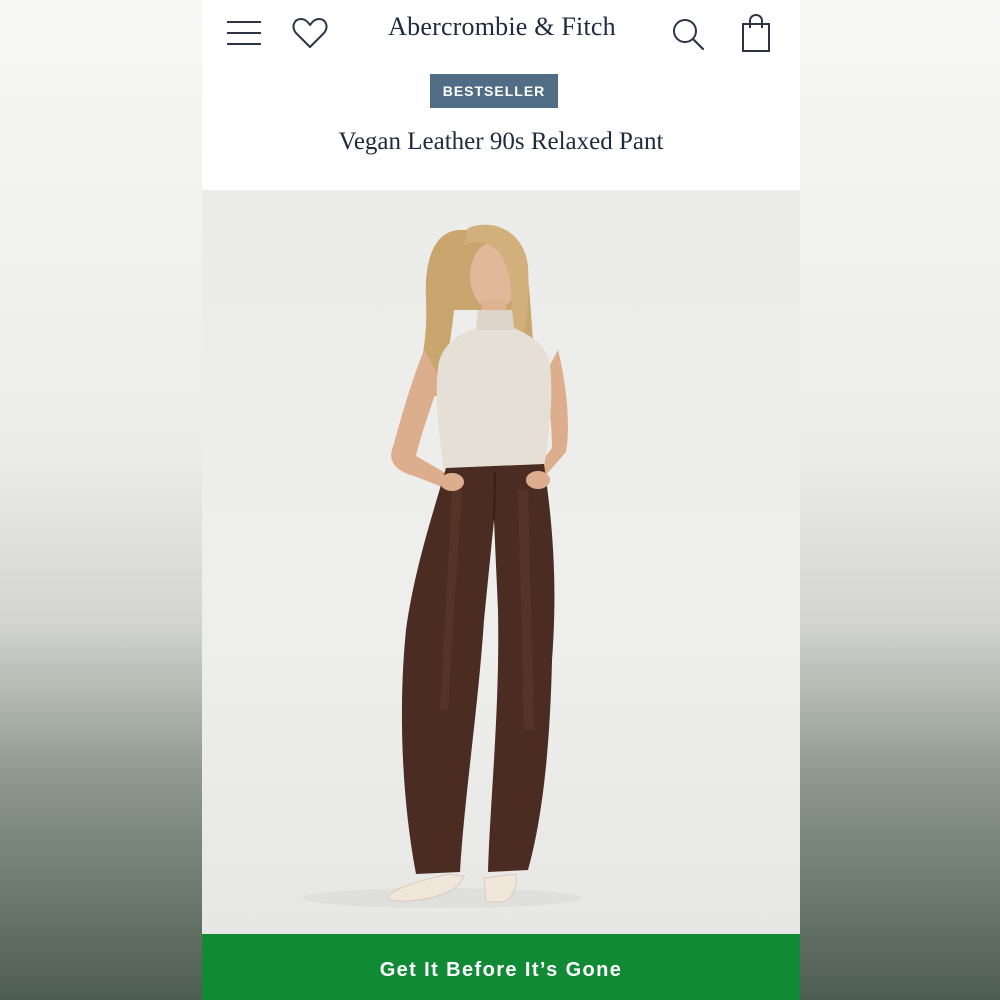  I want to click on bestseller-badge: BESTSELLER, so click(494, 91).